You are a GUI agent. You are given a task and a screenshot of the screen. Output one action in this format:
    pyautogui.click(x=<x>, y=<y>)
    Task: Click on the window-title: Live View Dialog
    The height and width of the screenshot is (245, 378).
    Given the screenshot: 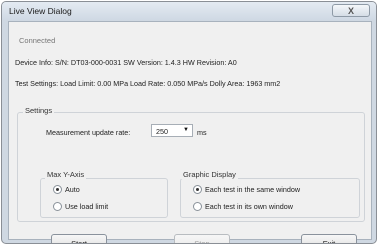 What is the action you would take?
    pyautogui.click(x=40, y=11)
    